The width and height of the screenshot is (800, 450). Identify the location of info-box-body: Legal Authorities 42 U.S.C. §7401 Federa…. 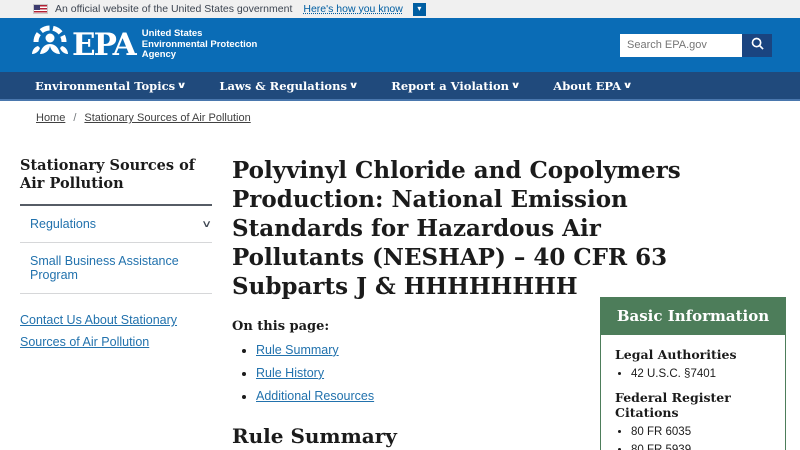
(693, 392).